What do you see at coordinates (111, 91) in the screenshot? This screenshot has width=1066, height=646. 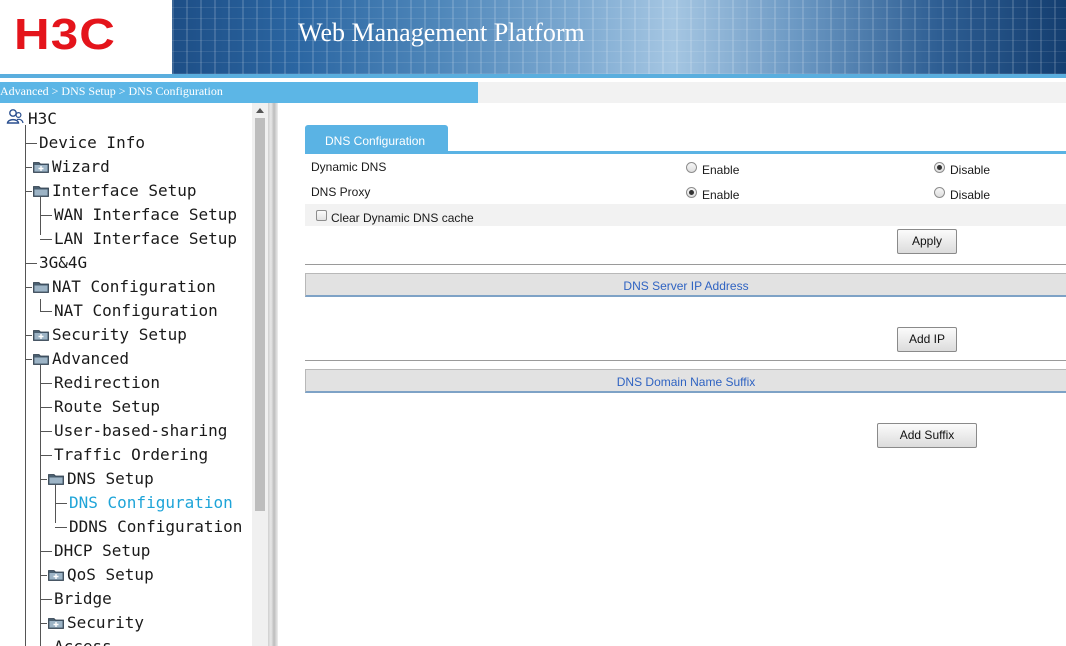 I see `breadcrumb: Advanced > DNS Setup > DNS Configuration` at bounding box center [111, 91].